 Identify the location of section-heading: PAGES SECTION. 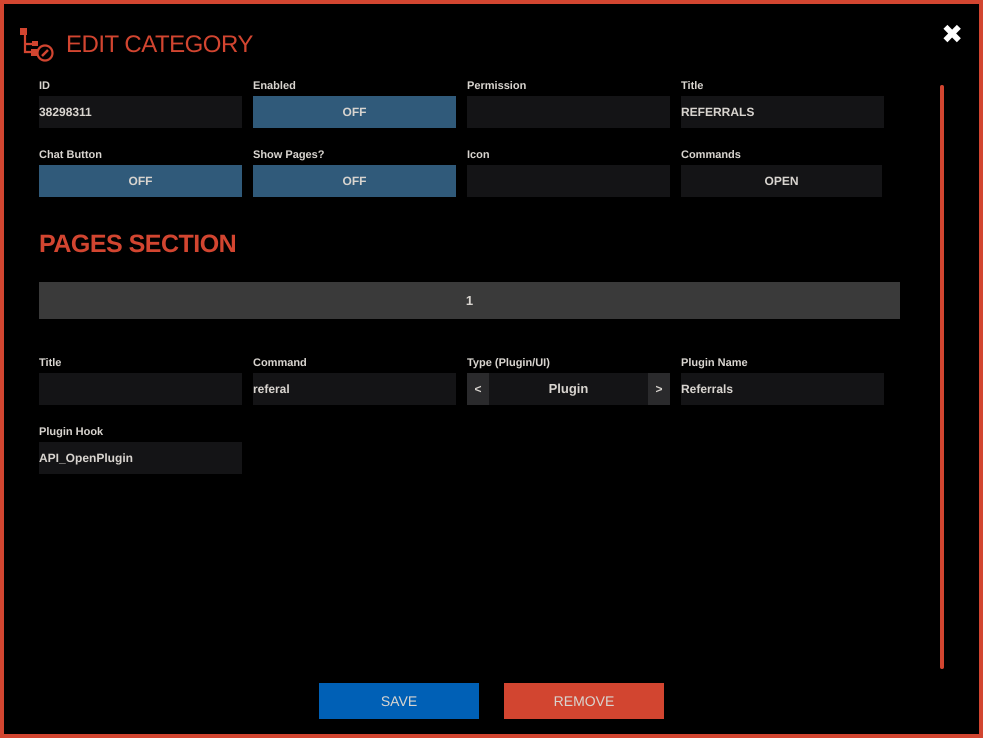
(138, 244).